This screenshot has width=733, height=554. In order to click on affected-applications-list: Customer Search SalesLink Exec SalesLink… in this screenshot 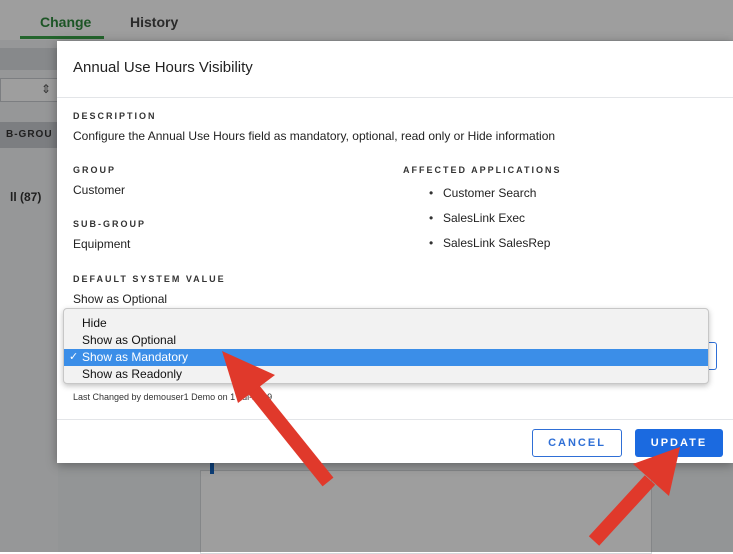, I will do `click(488, 223)`.